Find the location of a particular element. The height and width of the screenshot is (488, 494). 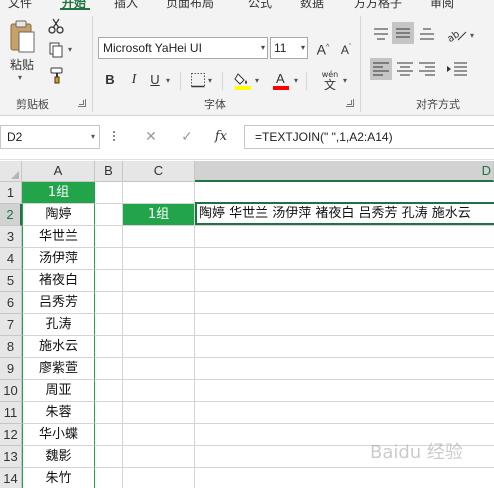

cell-c10 is located at coordinates (159, 391).